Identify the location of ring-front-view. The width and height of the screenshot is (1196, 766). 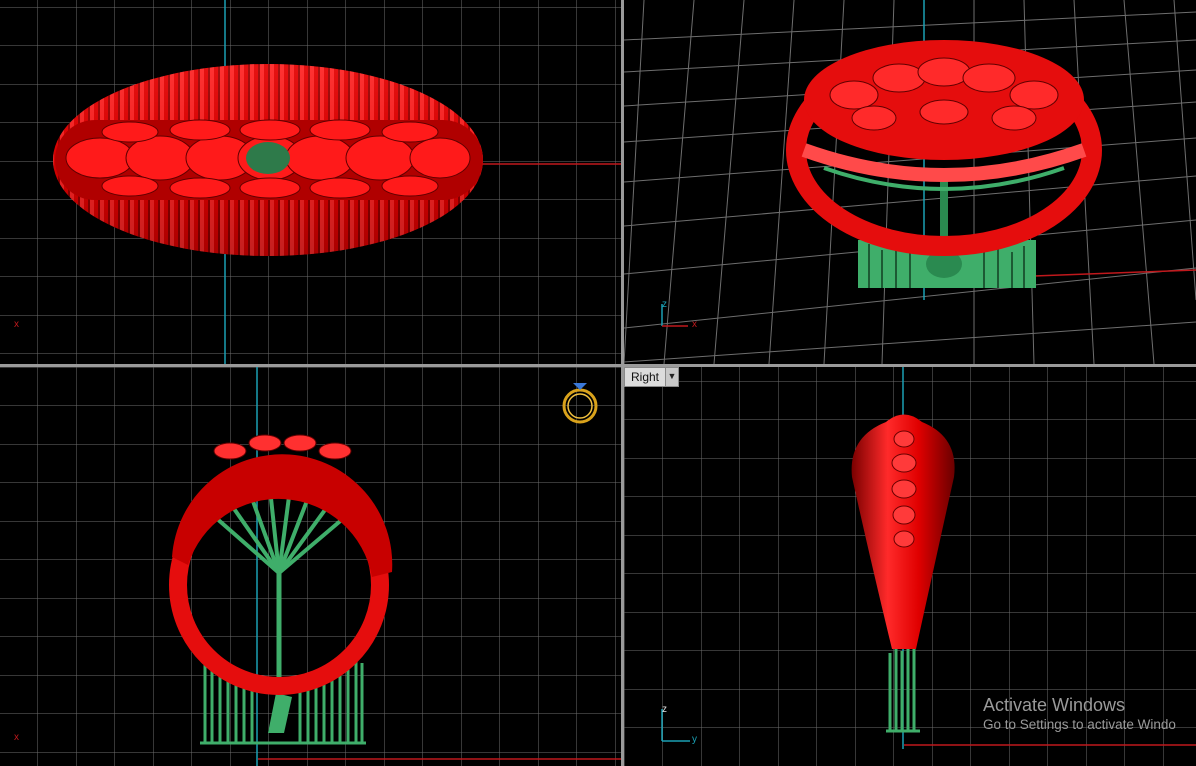
(268, 160).